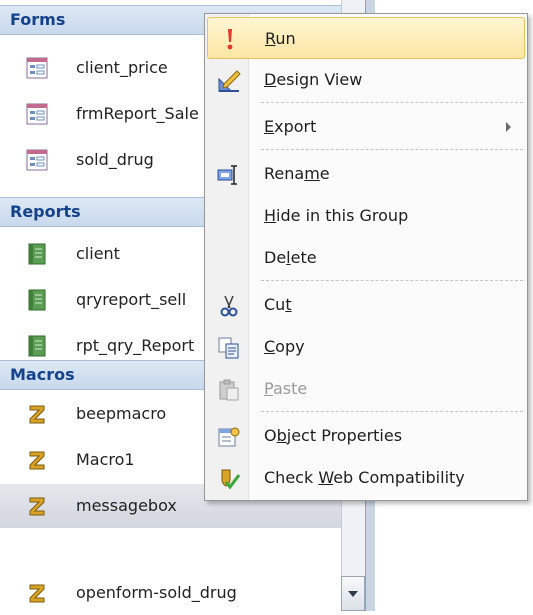 This screenshot has height=615, width=533. Describe the element at coordinates (229, 175) in the screenshot. I see `rename-icon` at that location.